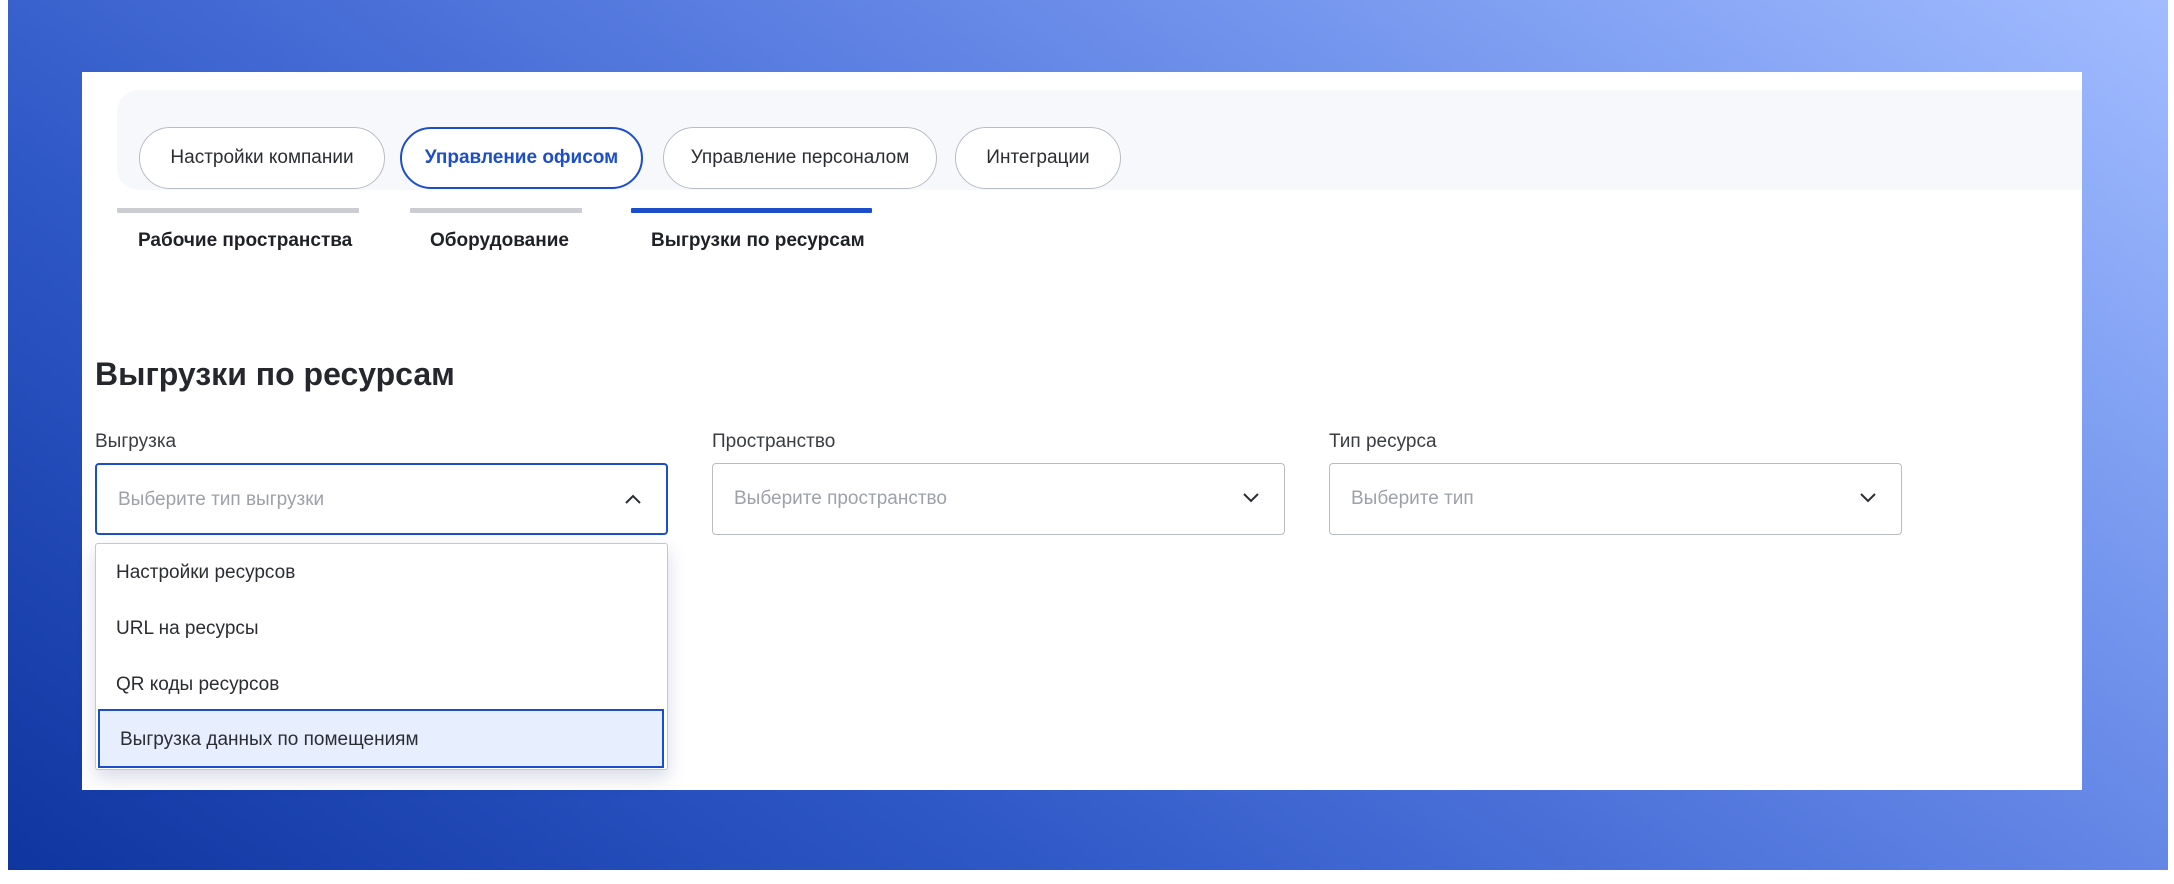 Image resolution: width=2174 pixels, height=884 pixels. What do you see at coordinates (187, 628) in the screenshot?
I see `option-label: URL на ресурсы` at bounding box center [187, 628].